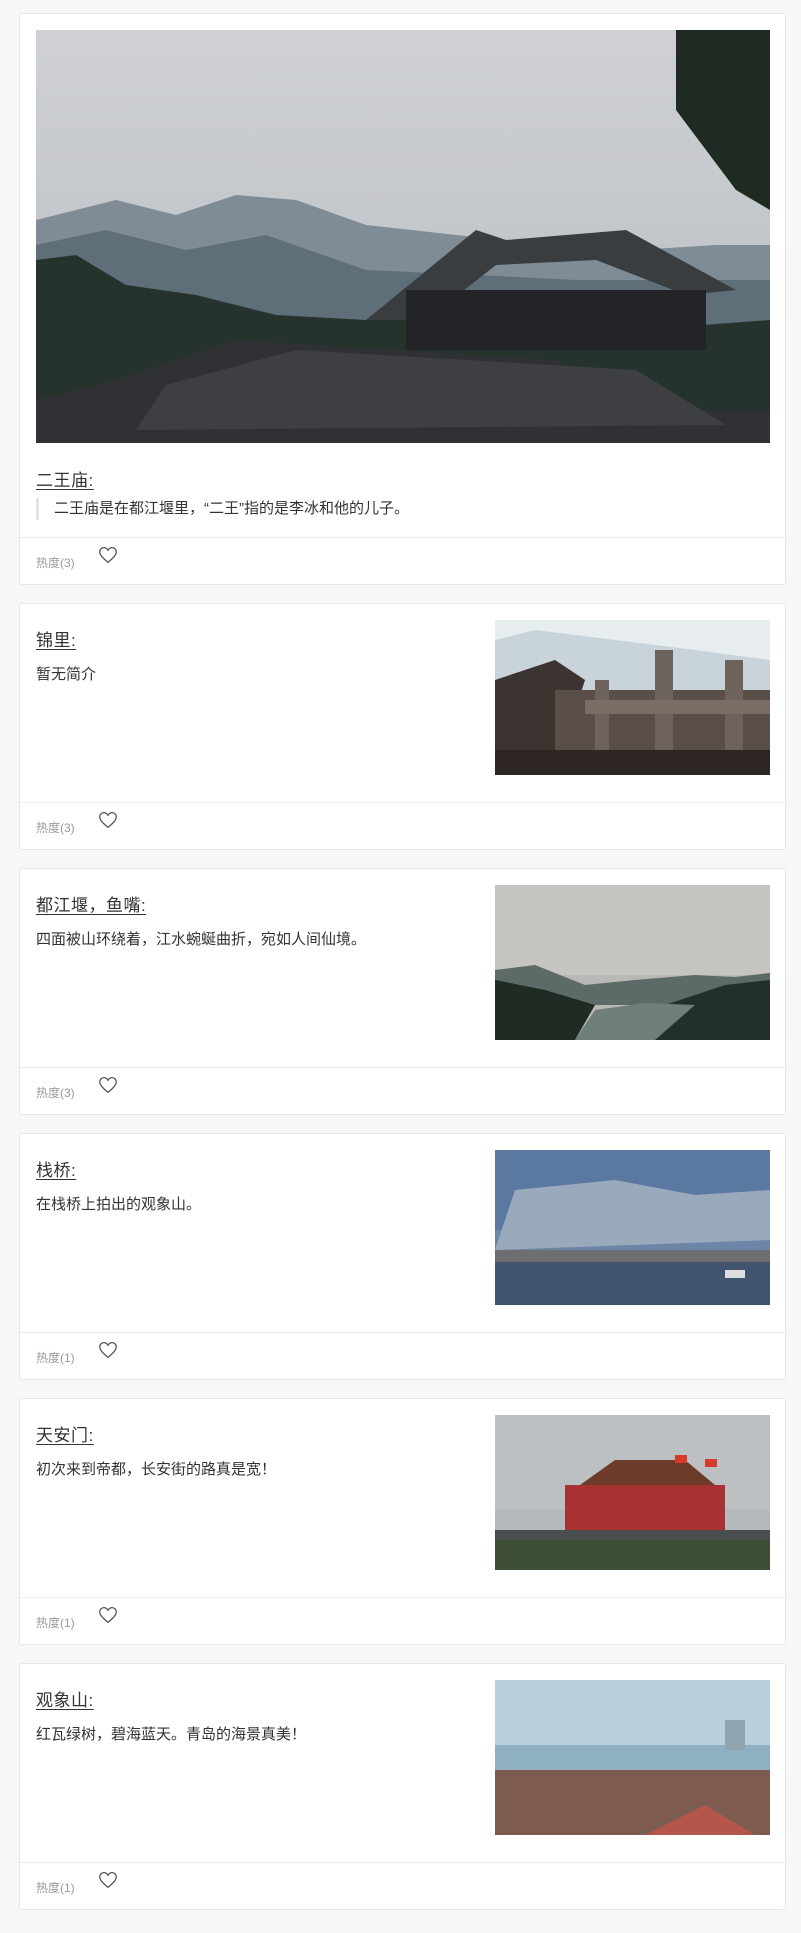 The image size is (801, 1933). I want to click on post-card: 天安门: 初次来到帝都，长安街的路真是宽！ 热度(1), so click(402, 1521).